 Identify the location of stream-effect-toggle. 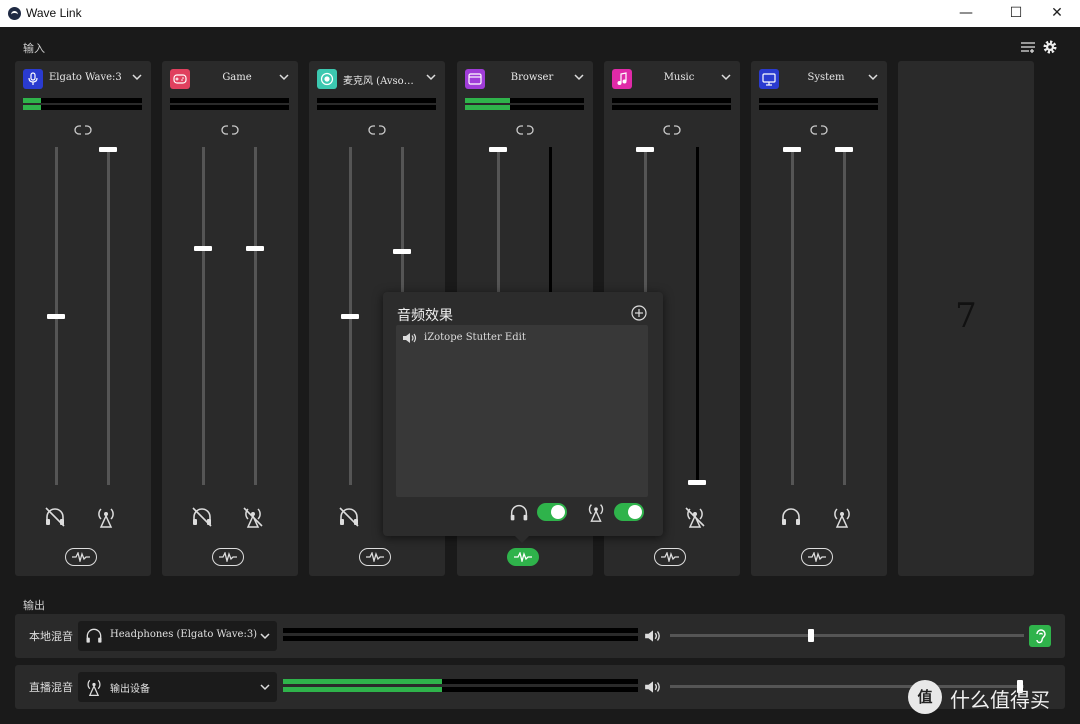
(629, 512).